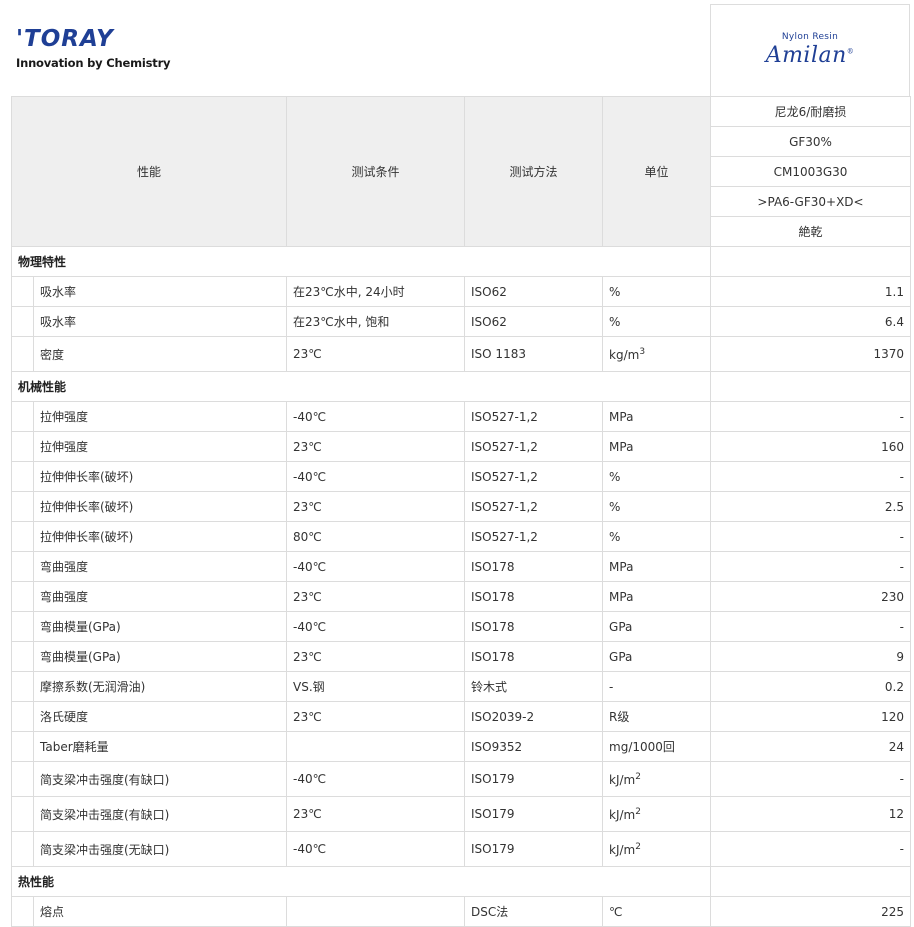  Describe the element at coordinates (361, 261) in the screenshot. I see `section-title: 物理特性` at that location.